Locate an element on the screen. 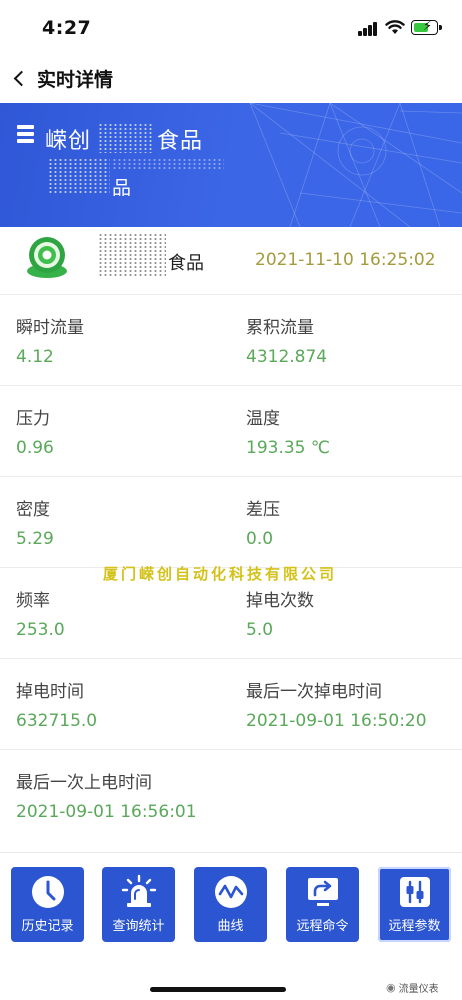 The width and height of the screenshot is (462, 1000). curve-button: 曲线 is located at coordinates (230, 904).